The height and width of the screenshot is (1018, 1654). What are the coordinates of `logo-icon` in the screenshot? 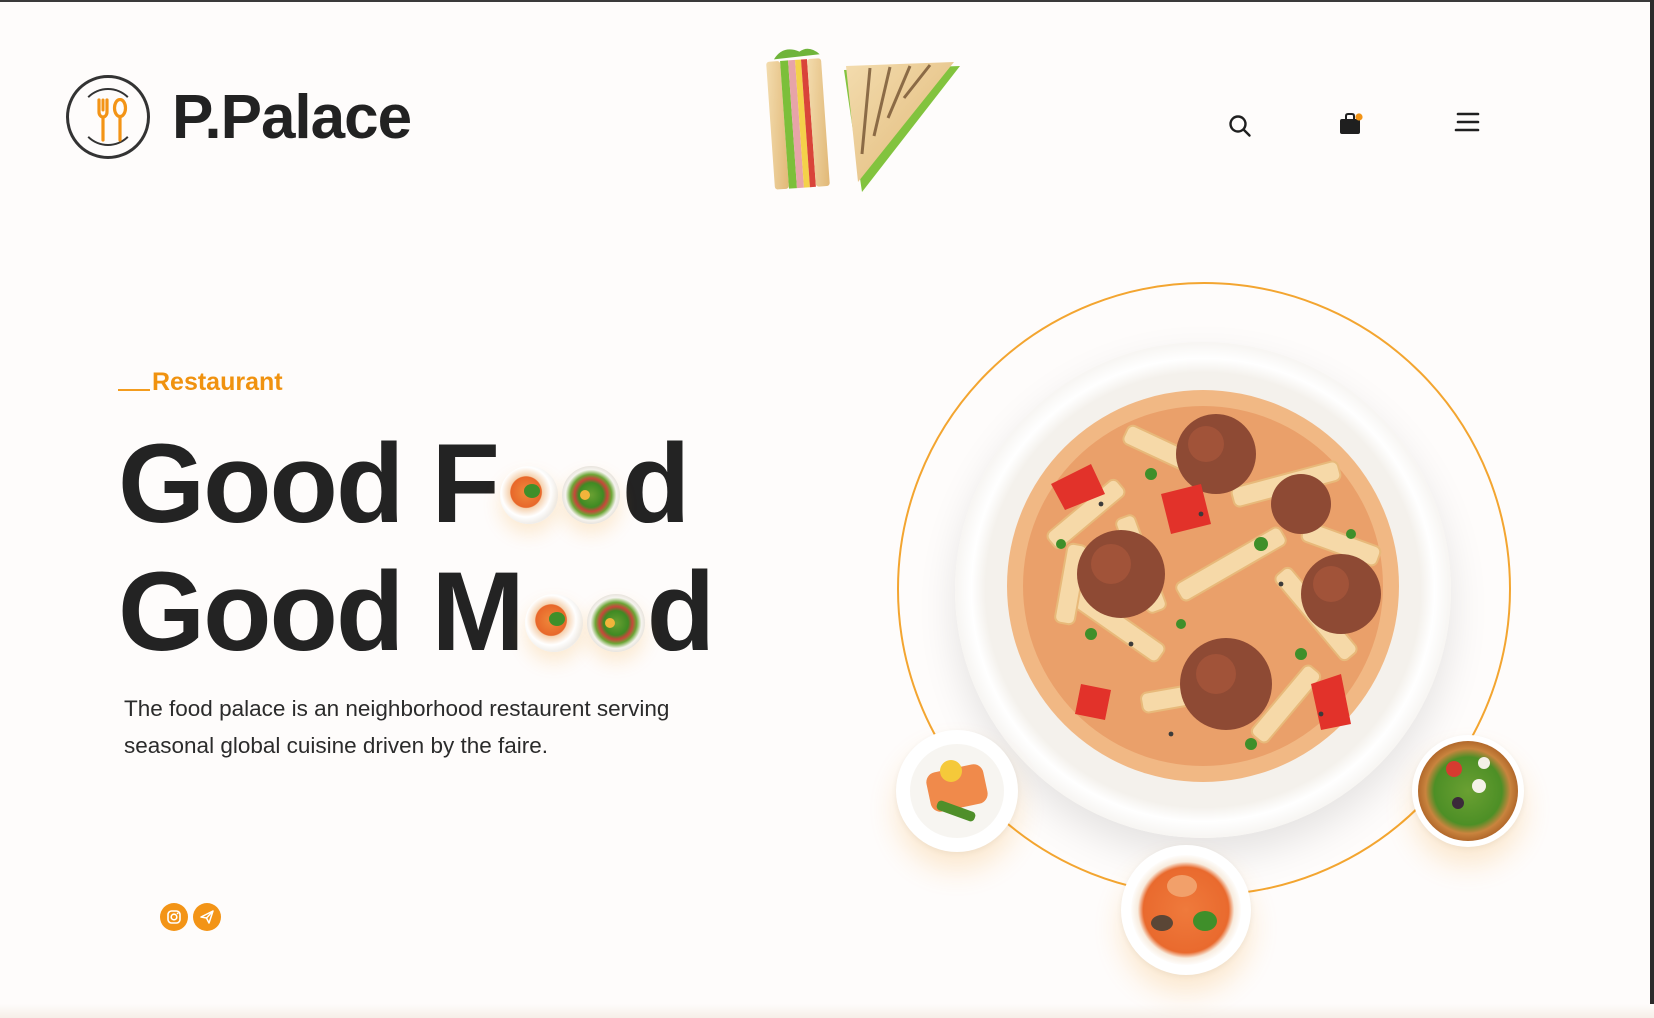 It's located at (108, 117).